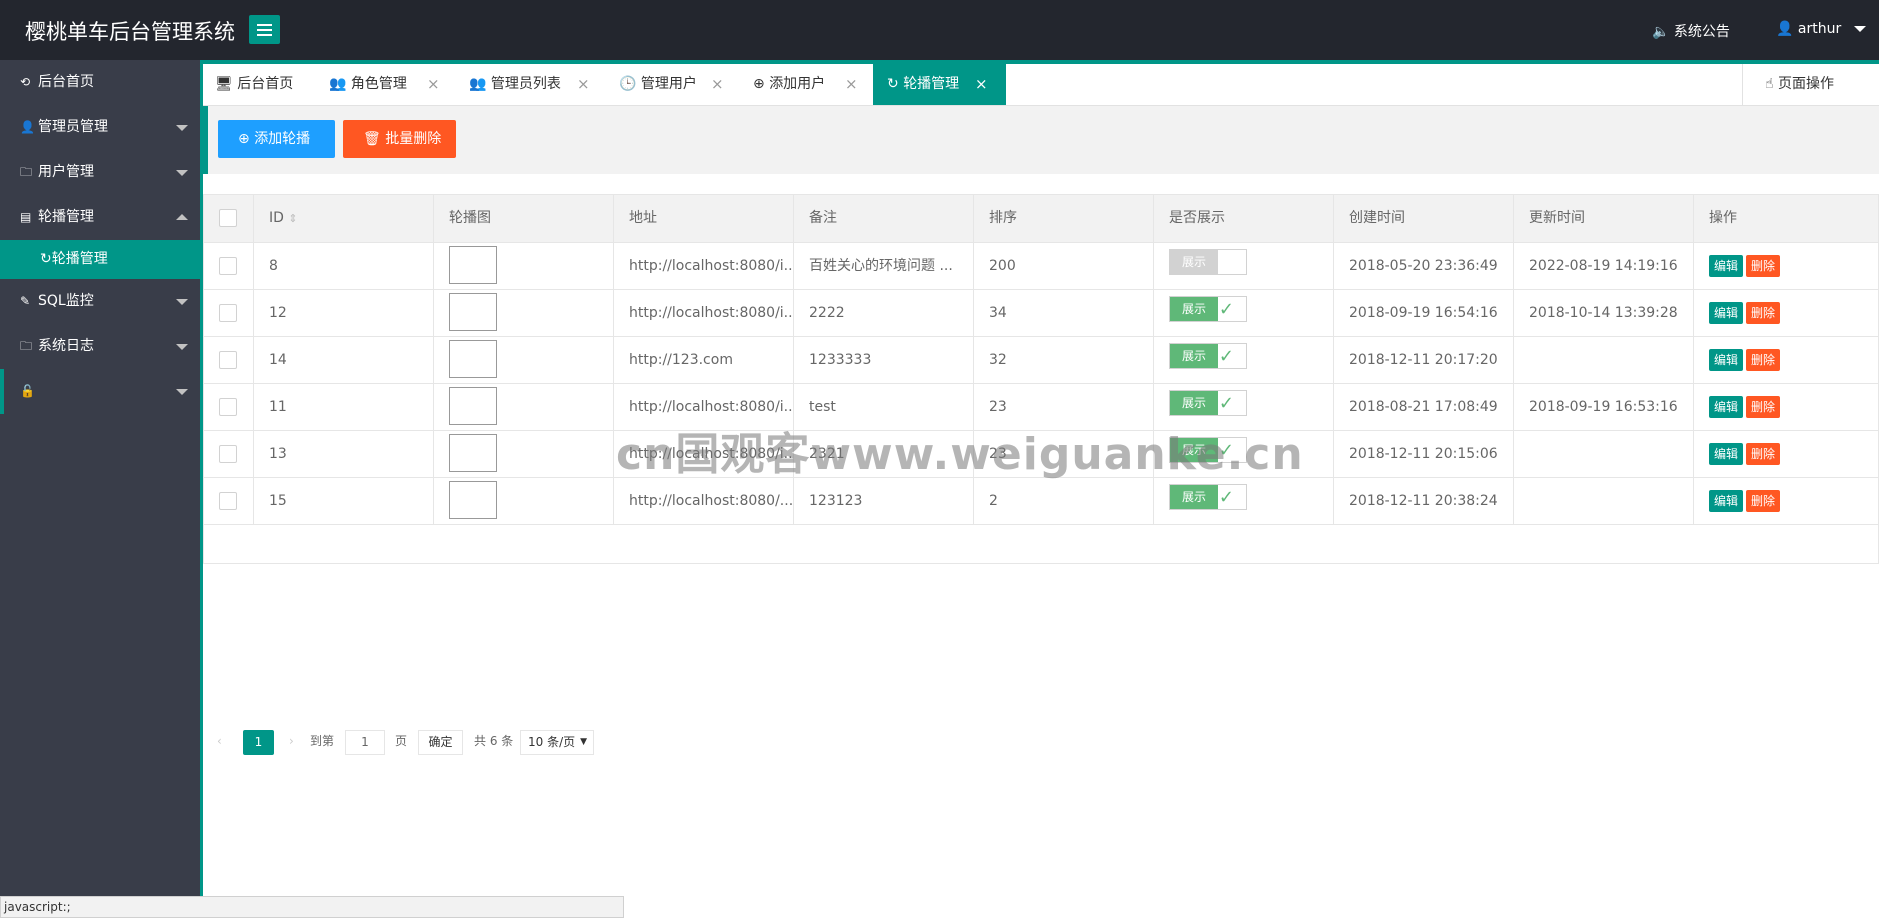 This screenshot has height=918, width=1879. Describe the element at coordinates (1041, 219) in the screenshot. I see `table-header: ID ⇕ 轮播图 地址 备注 排序 是否展示 创建时间 更新时间 操作` at that location.